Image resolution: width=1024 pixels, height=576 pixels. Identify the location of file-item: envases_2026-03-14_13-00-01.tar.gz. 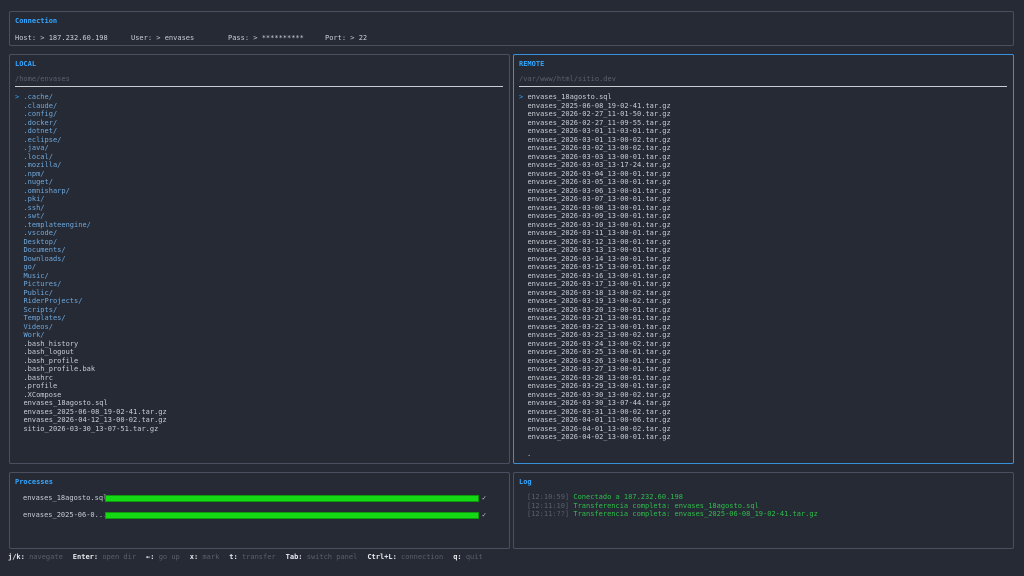
(763, 259).